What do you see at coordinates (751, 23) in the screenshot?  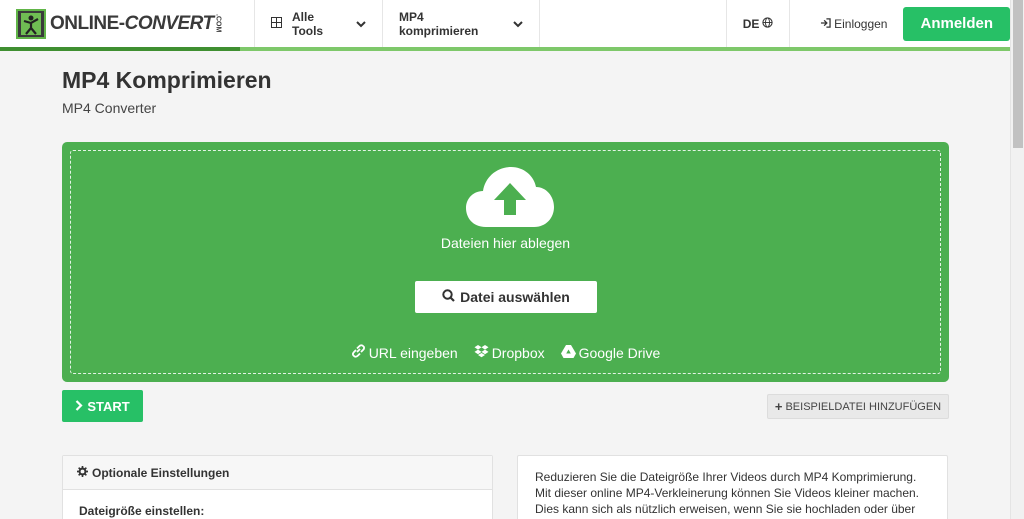 I see `language-label: DE` at bounding box center [751, 23].